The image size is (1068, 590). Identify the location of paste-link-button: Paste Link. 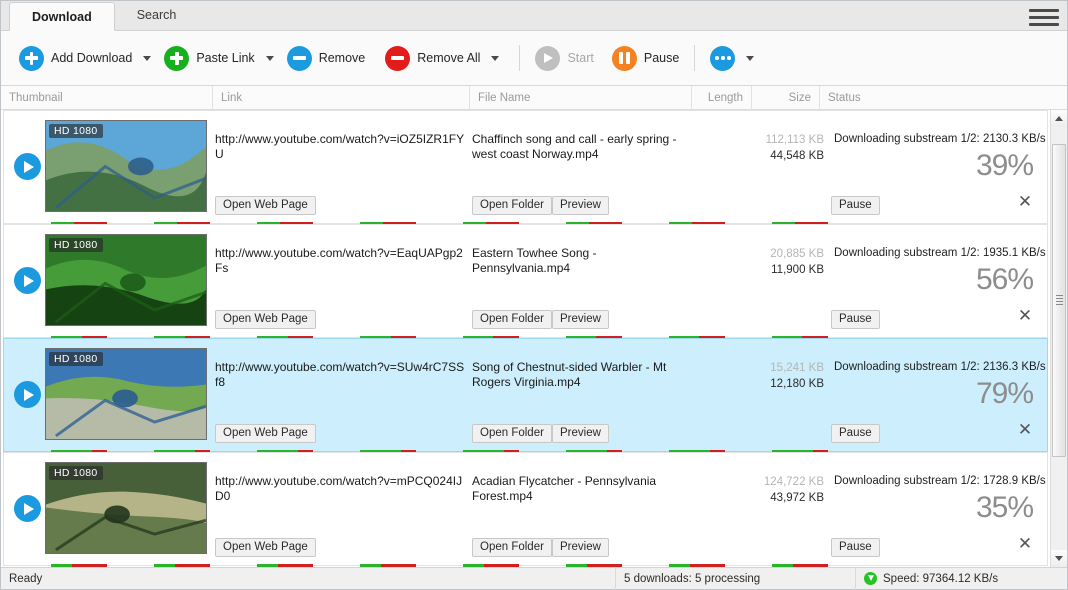
(209, 58).